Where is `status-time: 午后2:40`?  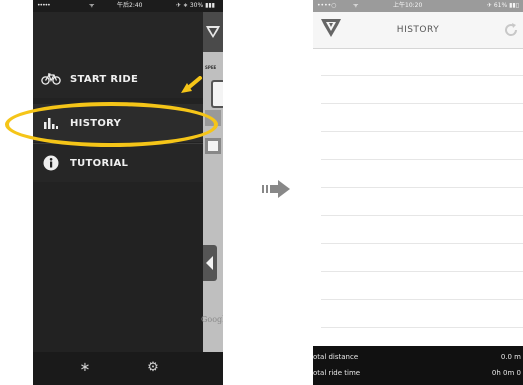
status-time: 午后2:40 is located at coordinates (130, 5).